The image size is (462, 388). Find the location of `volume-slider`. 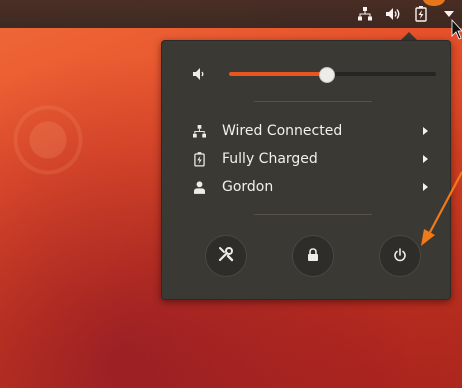

volume-slider is located at coordinates (332, 75).